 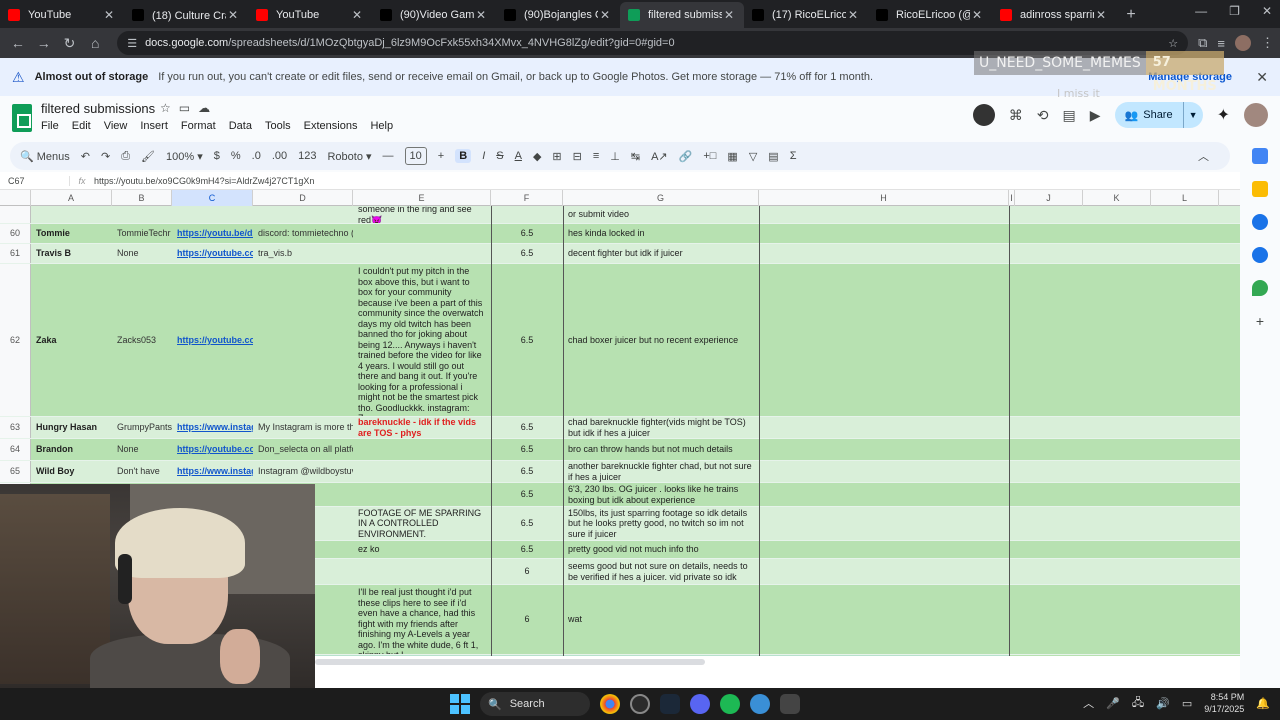 What do you see at coordinates (142, 214) in the screenshot?
I see `cell-twitch` at bounding box center [142, 214].